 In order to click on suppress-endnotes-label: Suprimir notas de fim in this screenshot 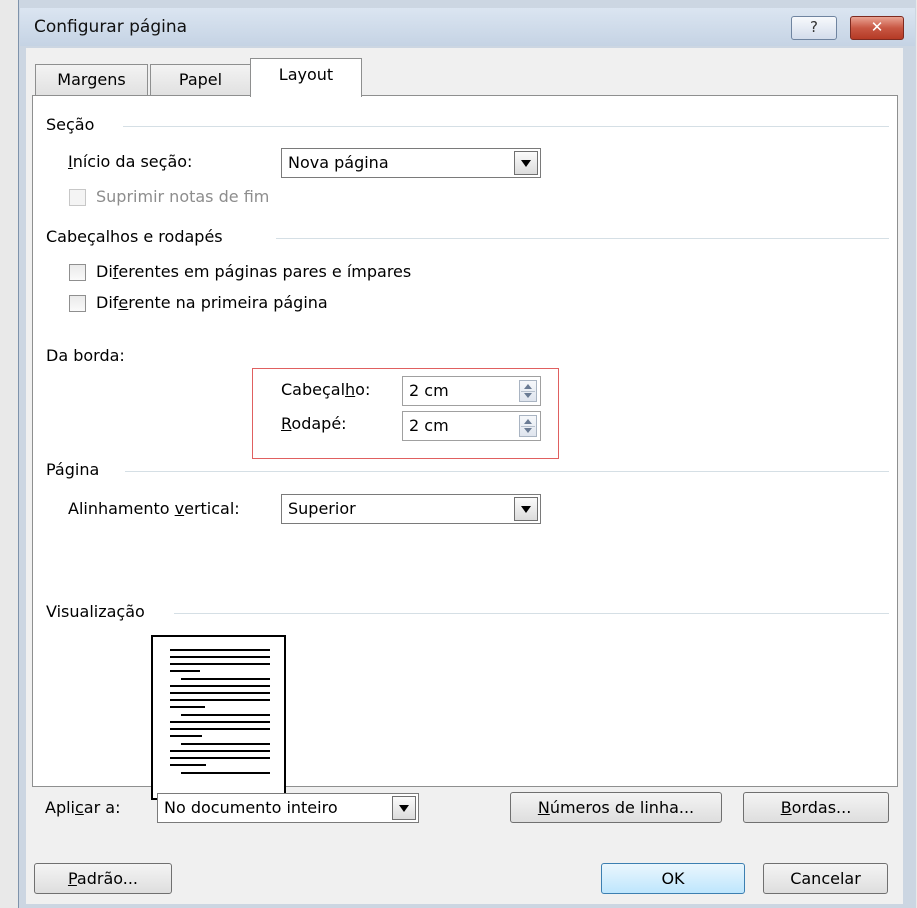, I will do `click(183, 196)`.